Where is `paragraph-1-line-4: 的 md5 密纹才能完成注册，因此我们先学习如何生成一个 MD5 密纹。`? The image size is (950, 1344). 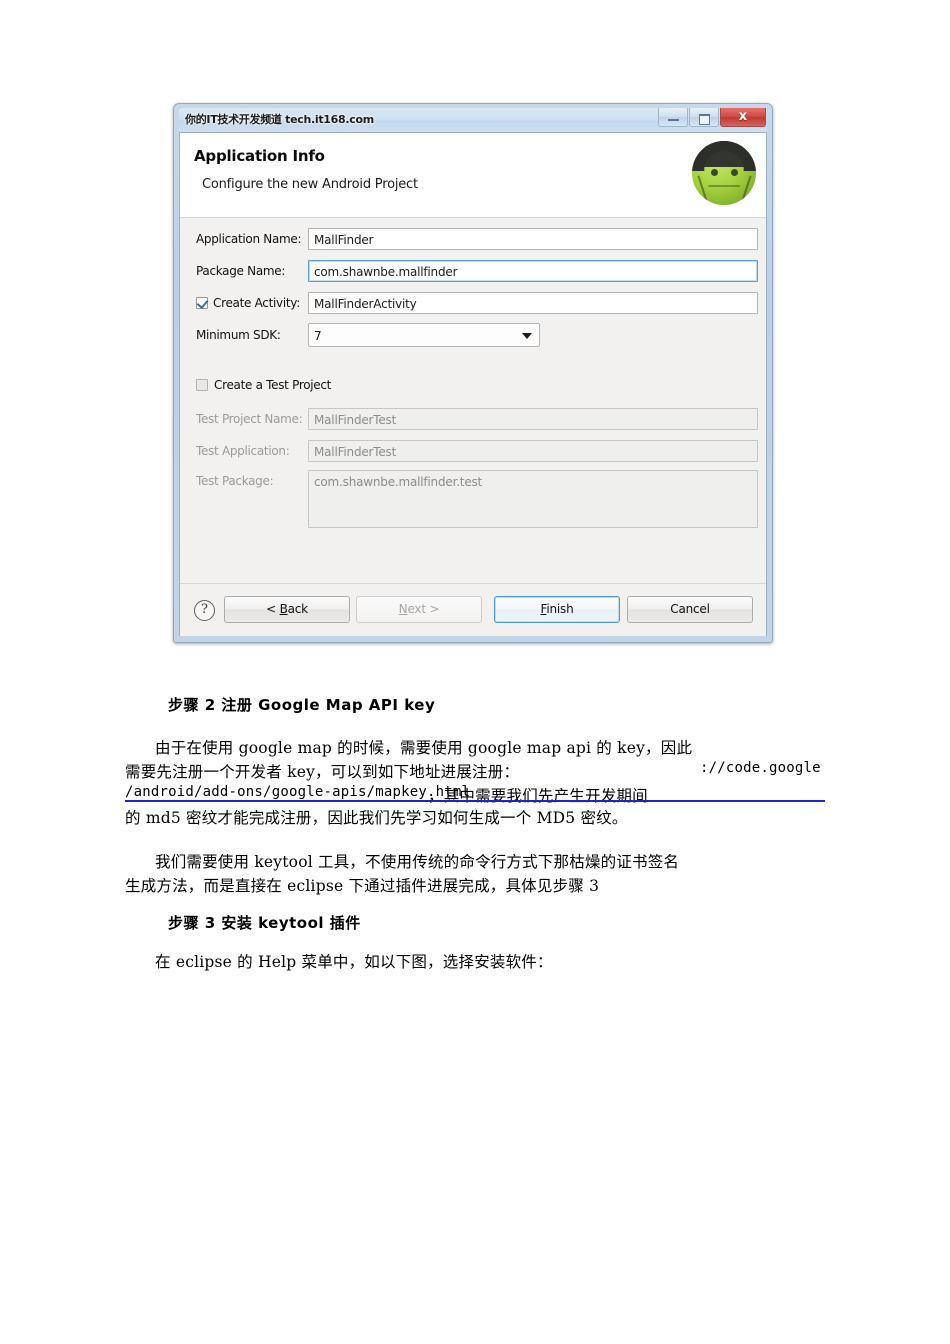
paragraph-1-line-4: 的 md5 密纹才能完成注册，因此我们先学习如何生成一个 MD5 密纹。 is located at coordinates (376, 818).